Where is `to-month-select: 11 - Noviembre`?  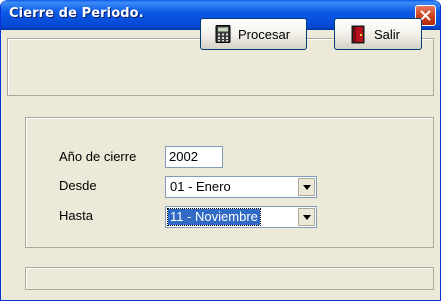
to-month-select: 11 - Noviembre is located at coordinates (241, 217).